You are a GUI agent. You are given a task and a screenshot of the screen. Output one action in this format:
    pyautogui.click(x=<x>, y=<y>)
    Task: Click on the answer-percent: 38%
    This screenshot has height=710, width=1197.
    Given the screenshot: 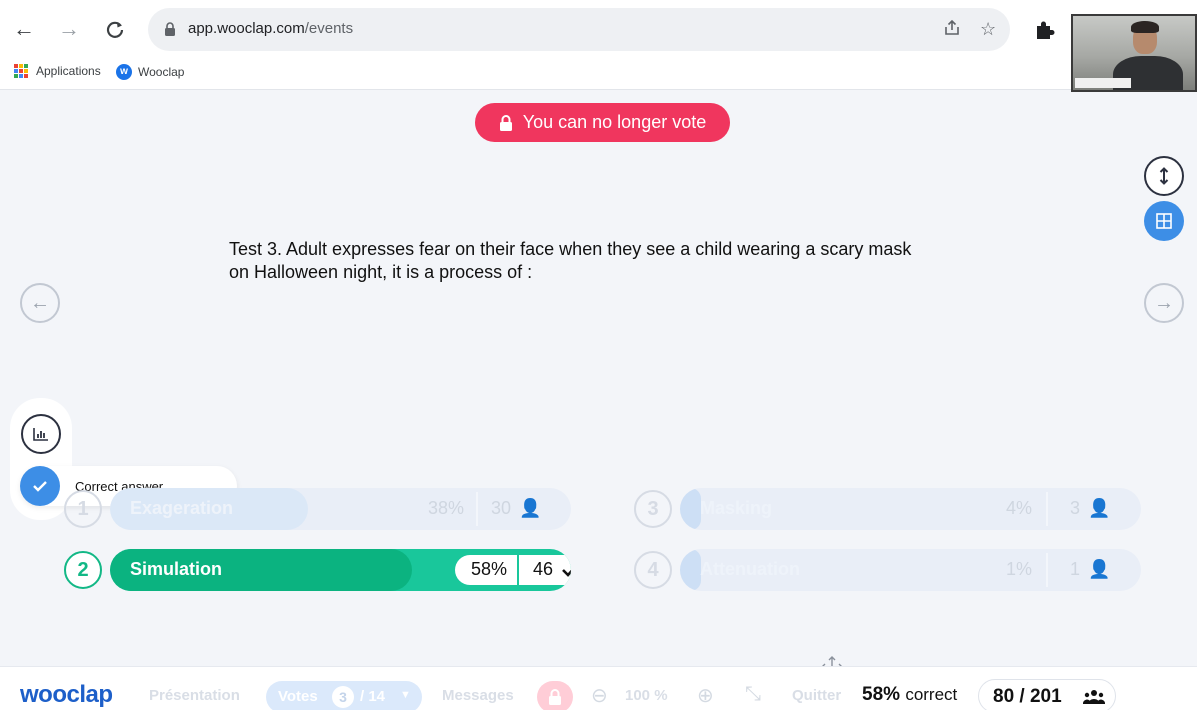 What is the action you would take?
    pyautogui.click(x=446, y=508)
    